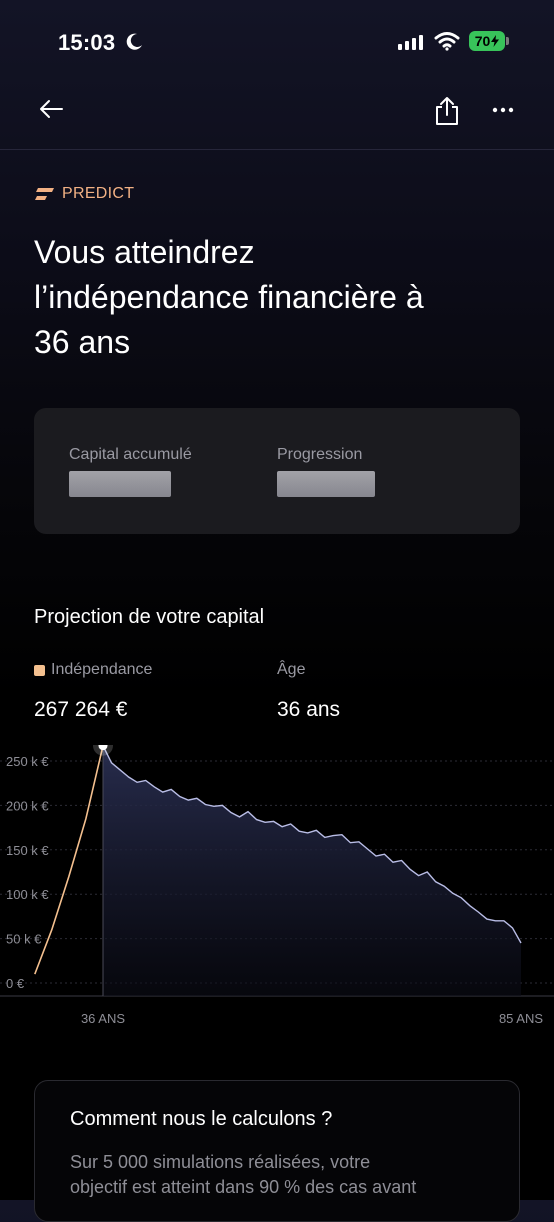 Image resolution: width=554 pixels, height=1222 pixels. I want to click on bolt-icon, so click(495, 41).